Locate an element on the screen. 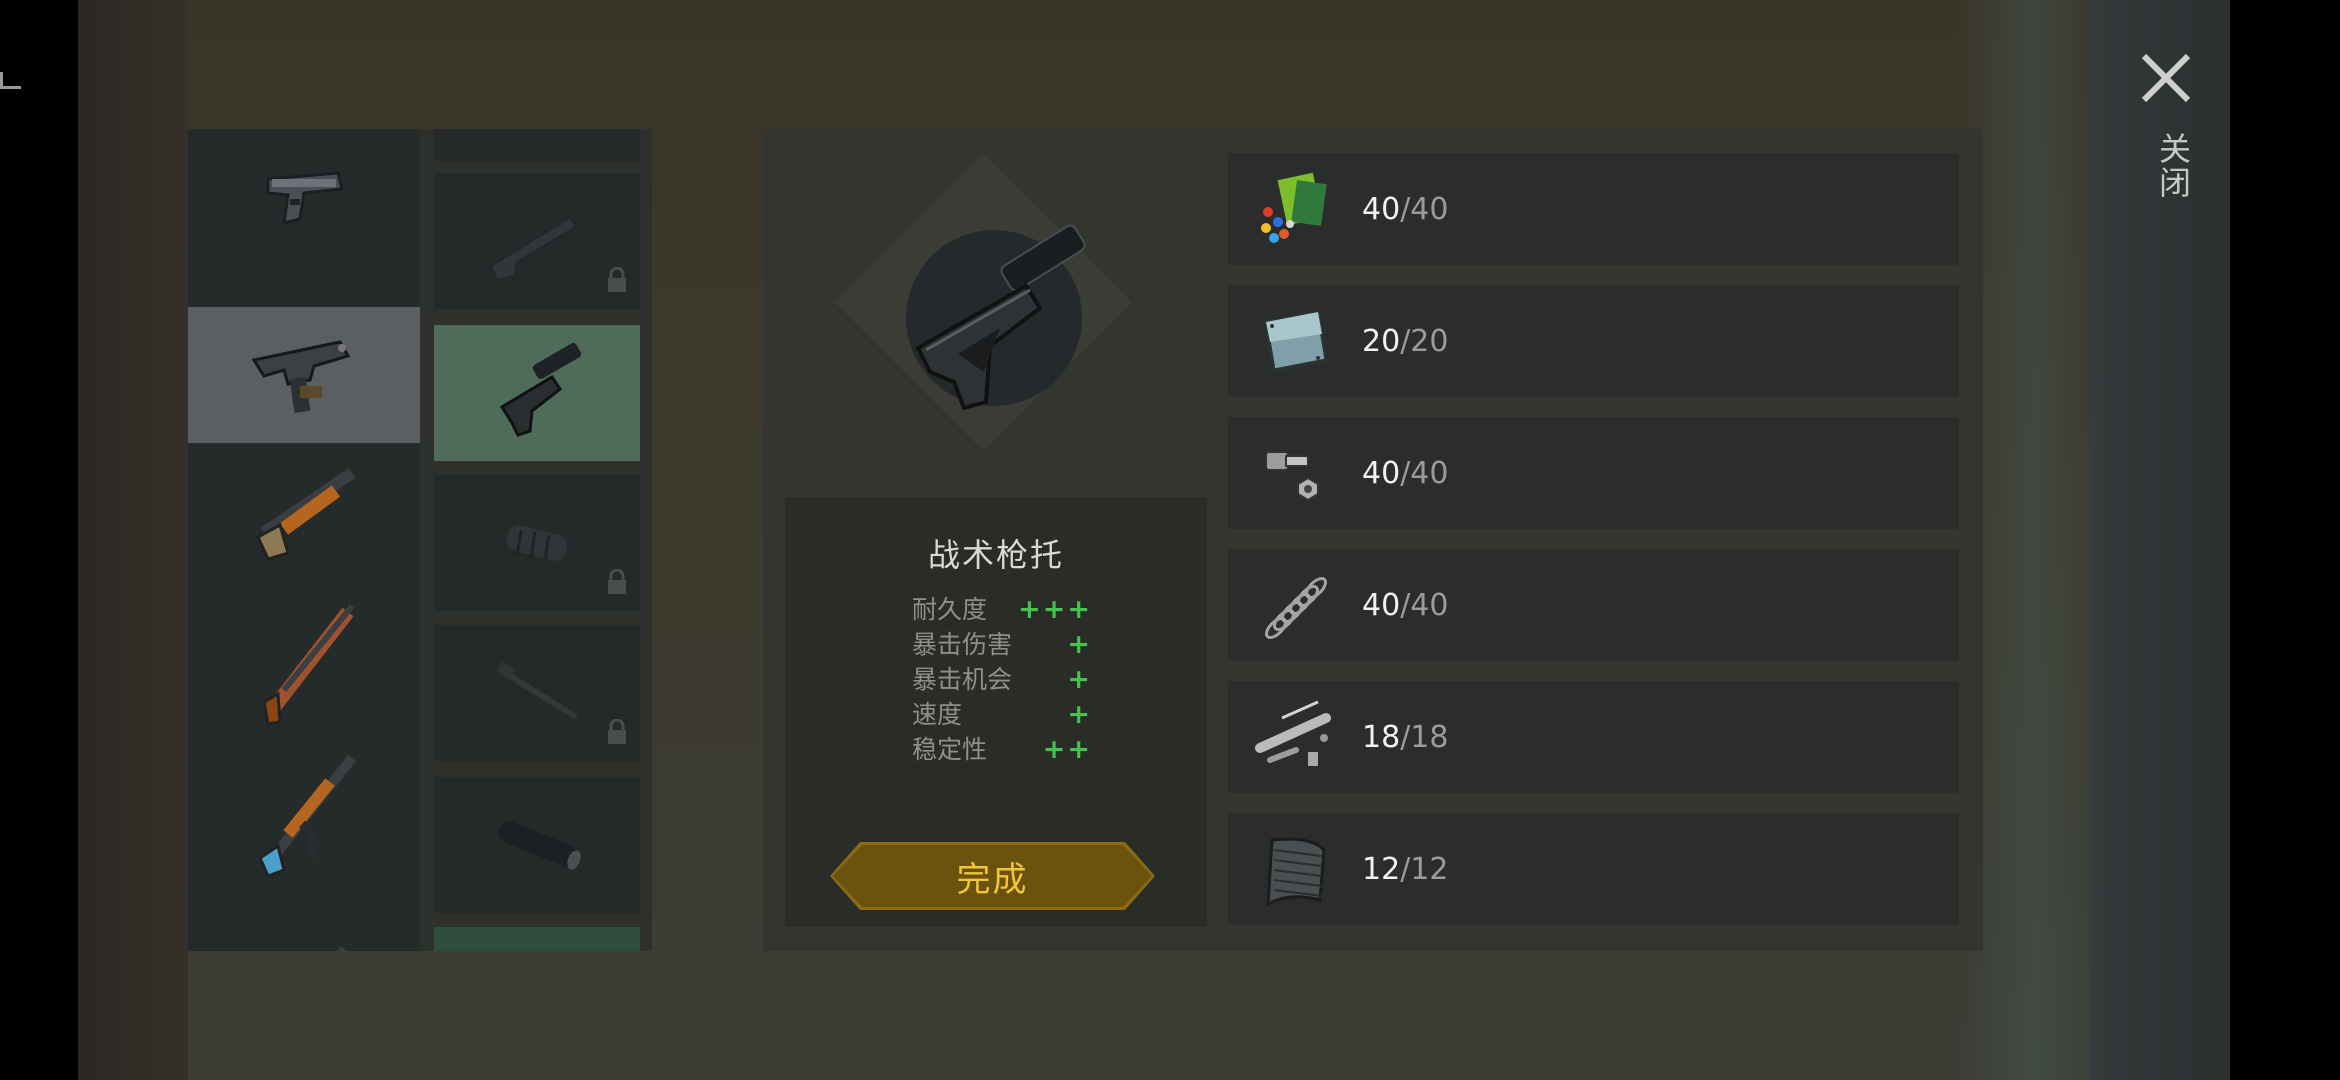  attachment-slot-tactical-stock is located at coordinates (537, 393).